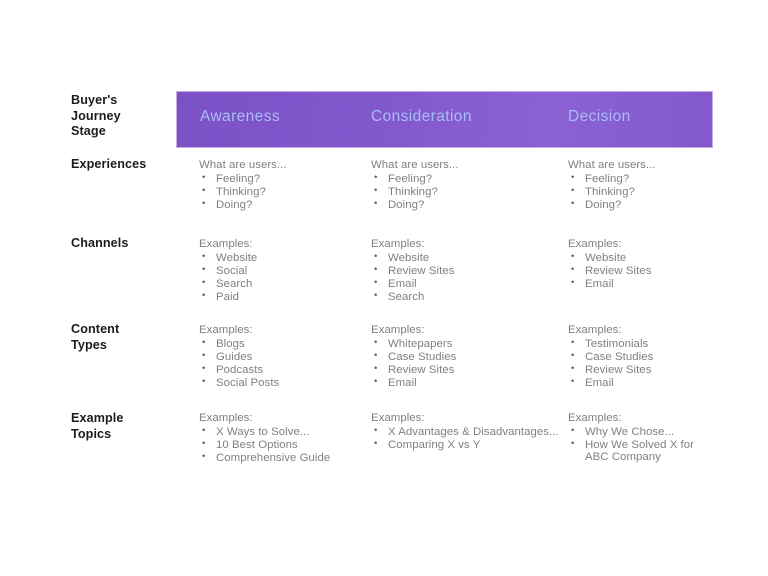  I want to click on row-label-experiences-line-1: Experiences, so click(109, 164).